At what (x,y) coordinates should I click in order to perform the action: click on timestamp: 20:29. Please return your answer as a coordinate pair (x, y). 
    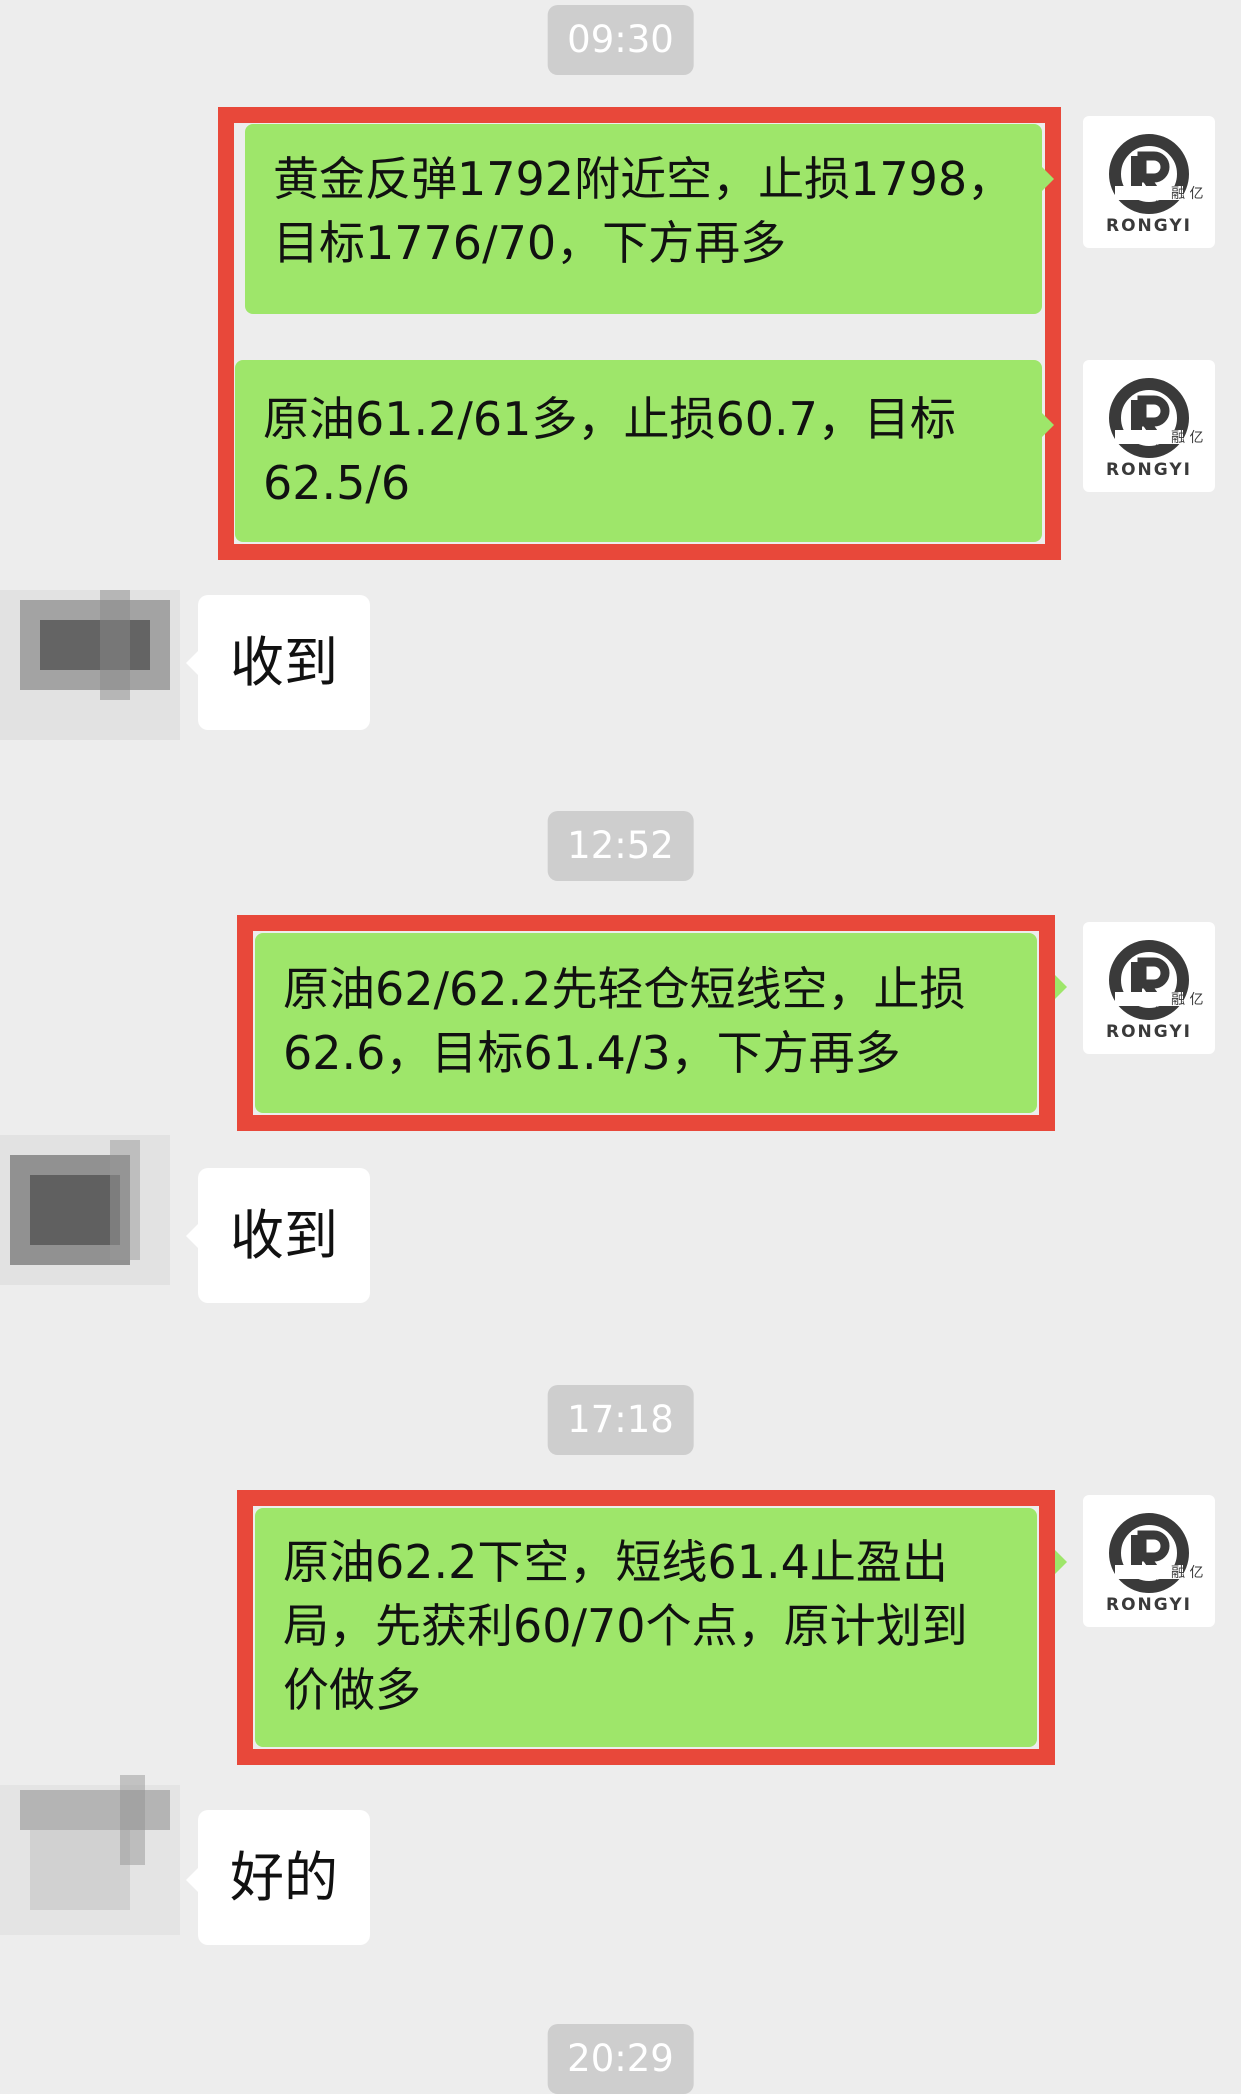
    Looking at the image, I should click on (620, 2059).